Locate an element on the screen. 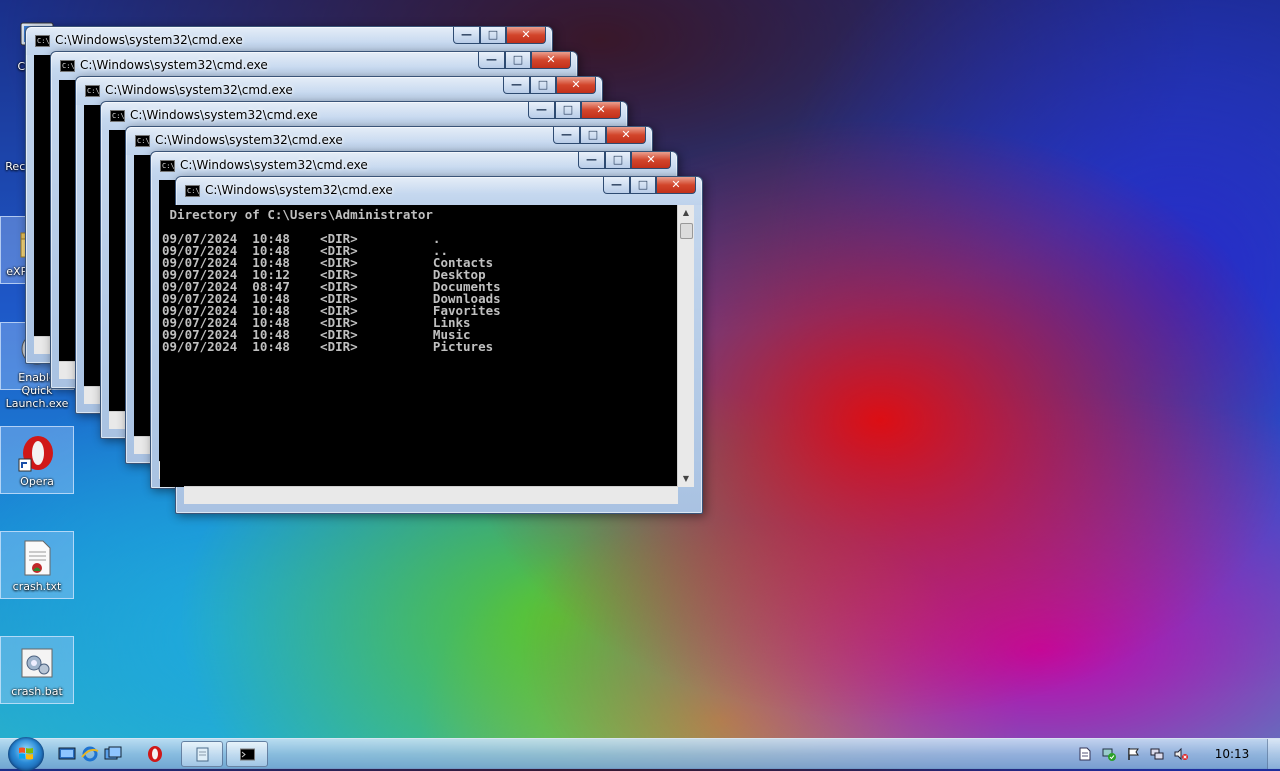 Image resolution: width=1280 pixels, height=771 pixels. cmd-icon is located at coordinates (247, 754).